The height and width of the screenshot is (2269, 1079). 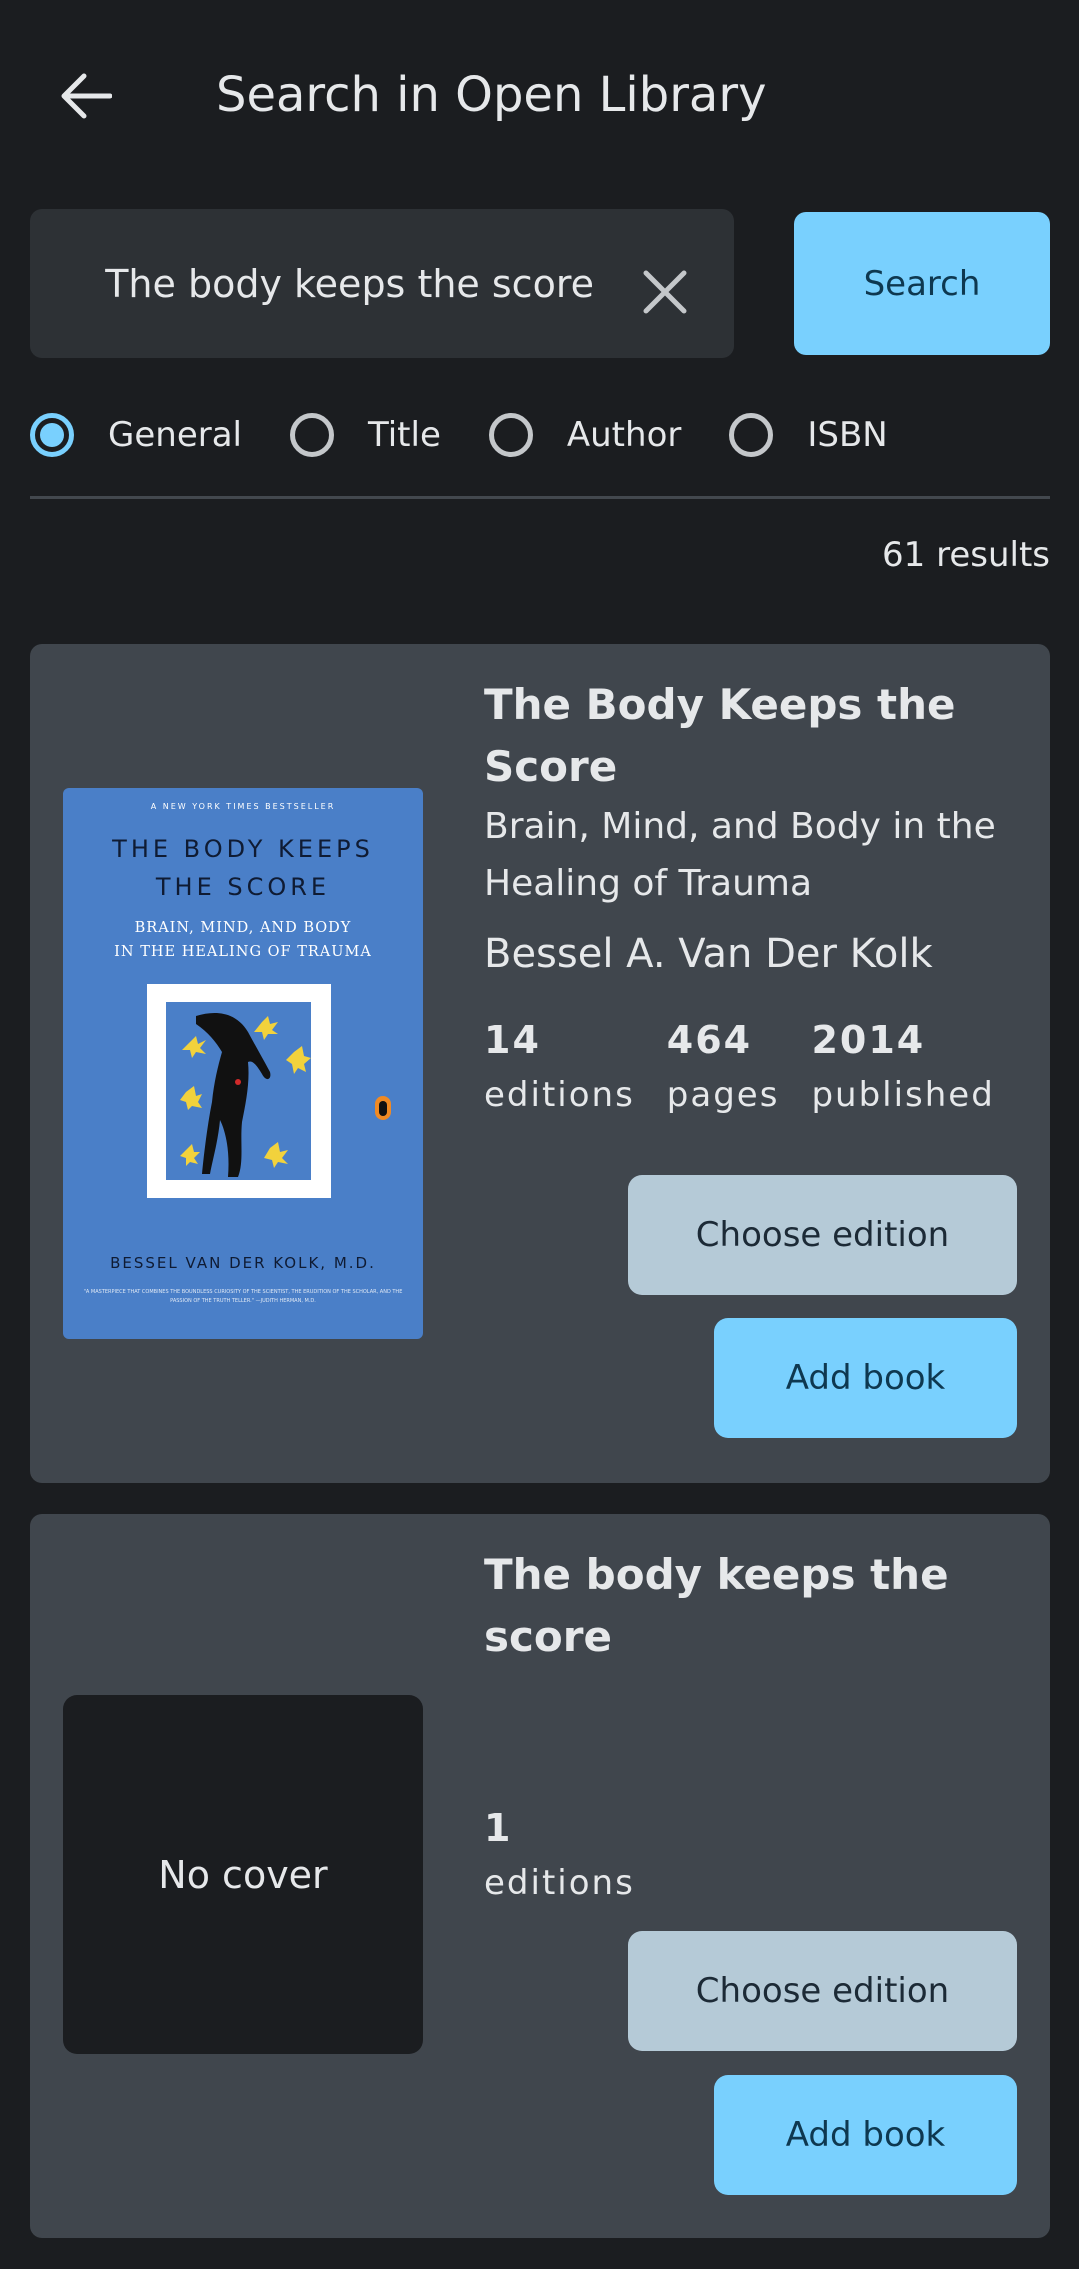 I want to click on results-count: 61 results, so click(x=966, y=555).